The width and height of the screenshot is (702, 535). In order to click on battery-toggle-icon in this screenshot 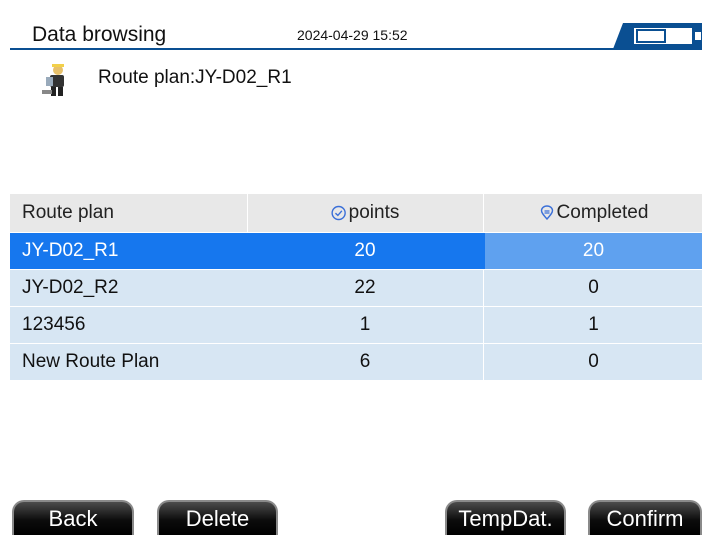, I will do `click(657, 36)`.